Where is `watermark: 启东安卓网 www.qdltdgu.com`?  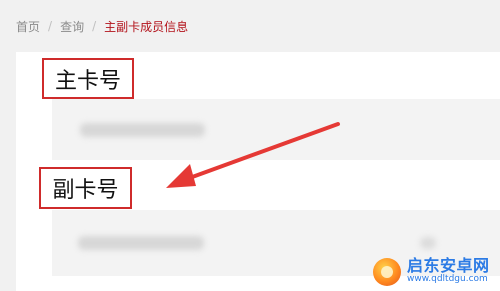 watermark: 启东安卓网 www.qdltdgu.com is located at coordinates (436, 271).